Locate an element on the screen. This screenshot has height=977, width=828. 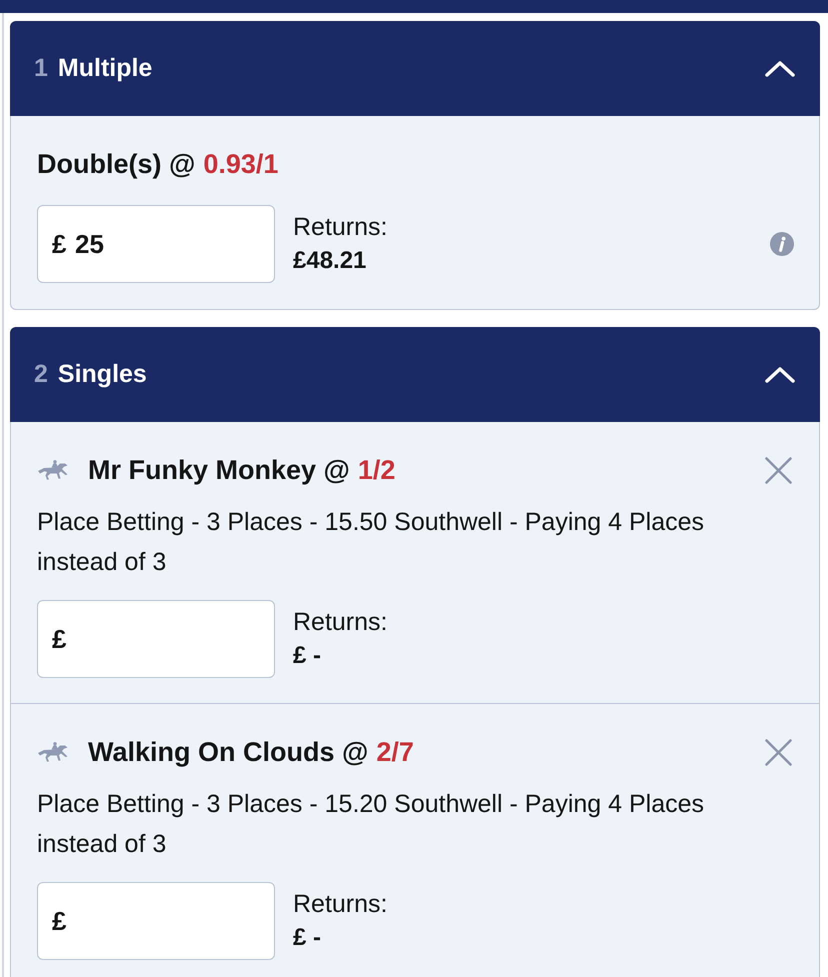
odds-text: 2/7 is located at coordinates (395, 752).